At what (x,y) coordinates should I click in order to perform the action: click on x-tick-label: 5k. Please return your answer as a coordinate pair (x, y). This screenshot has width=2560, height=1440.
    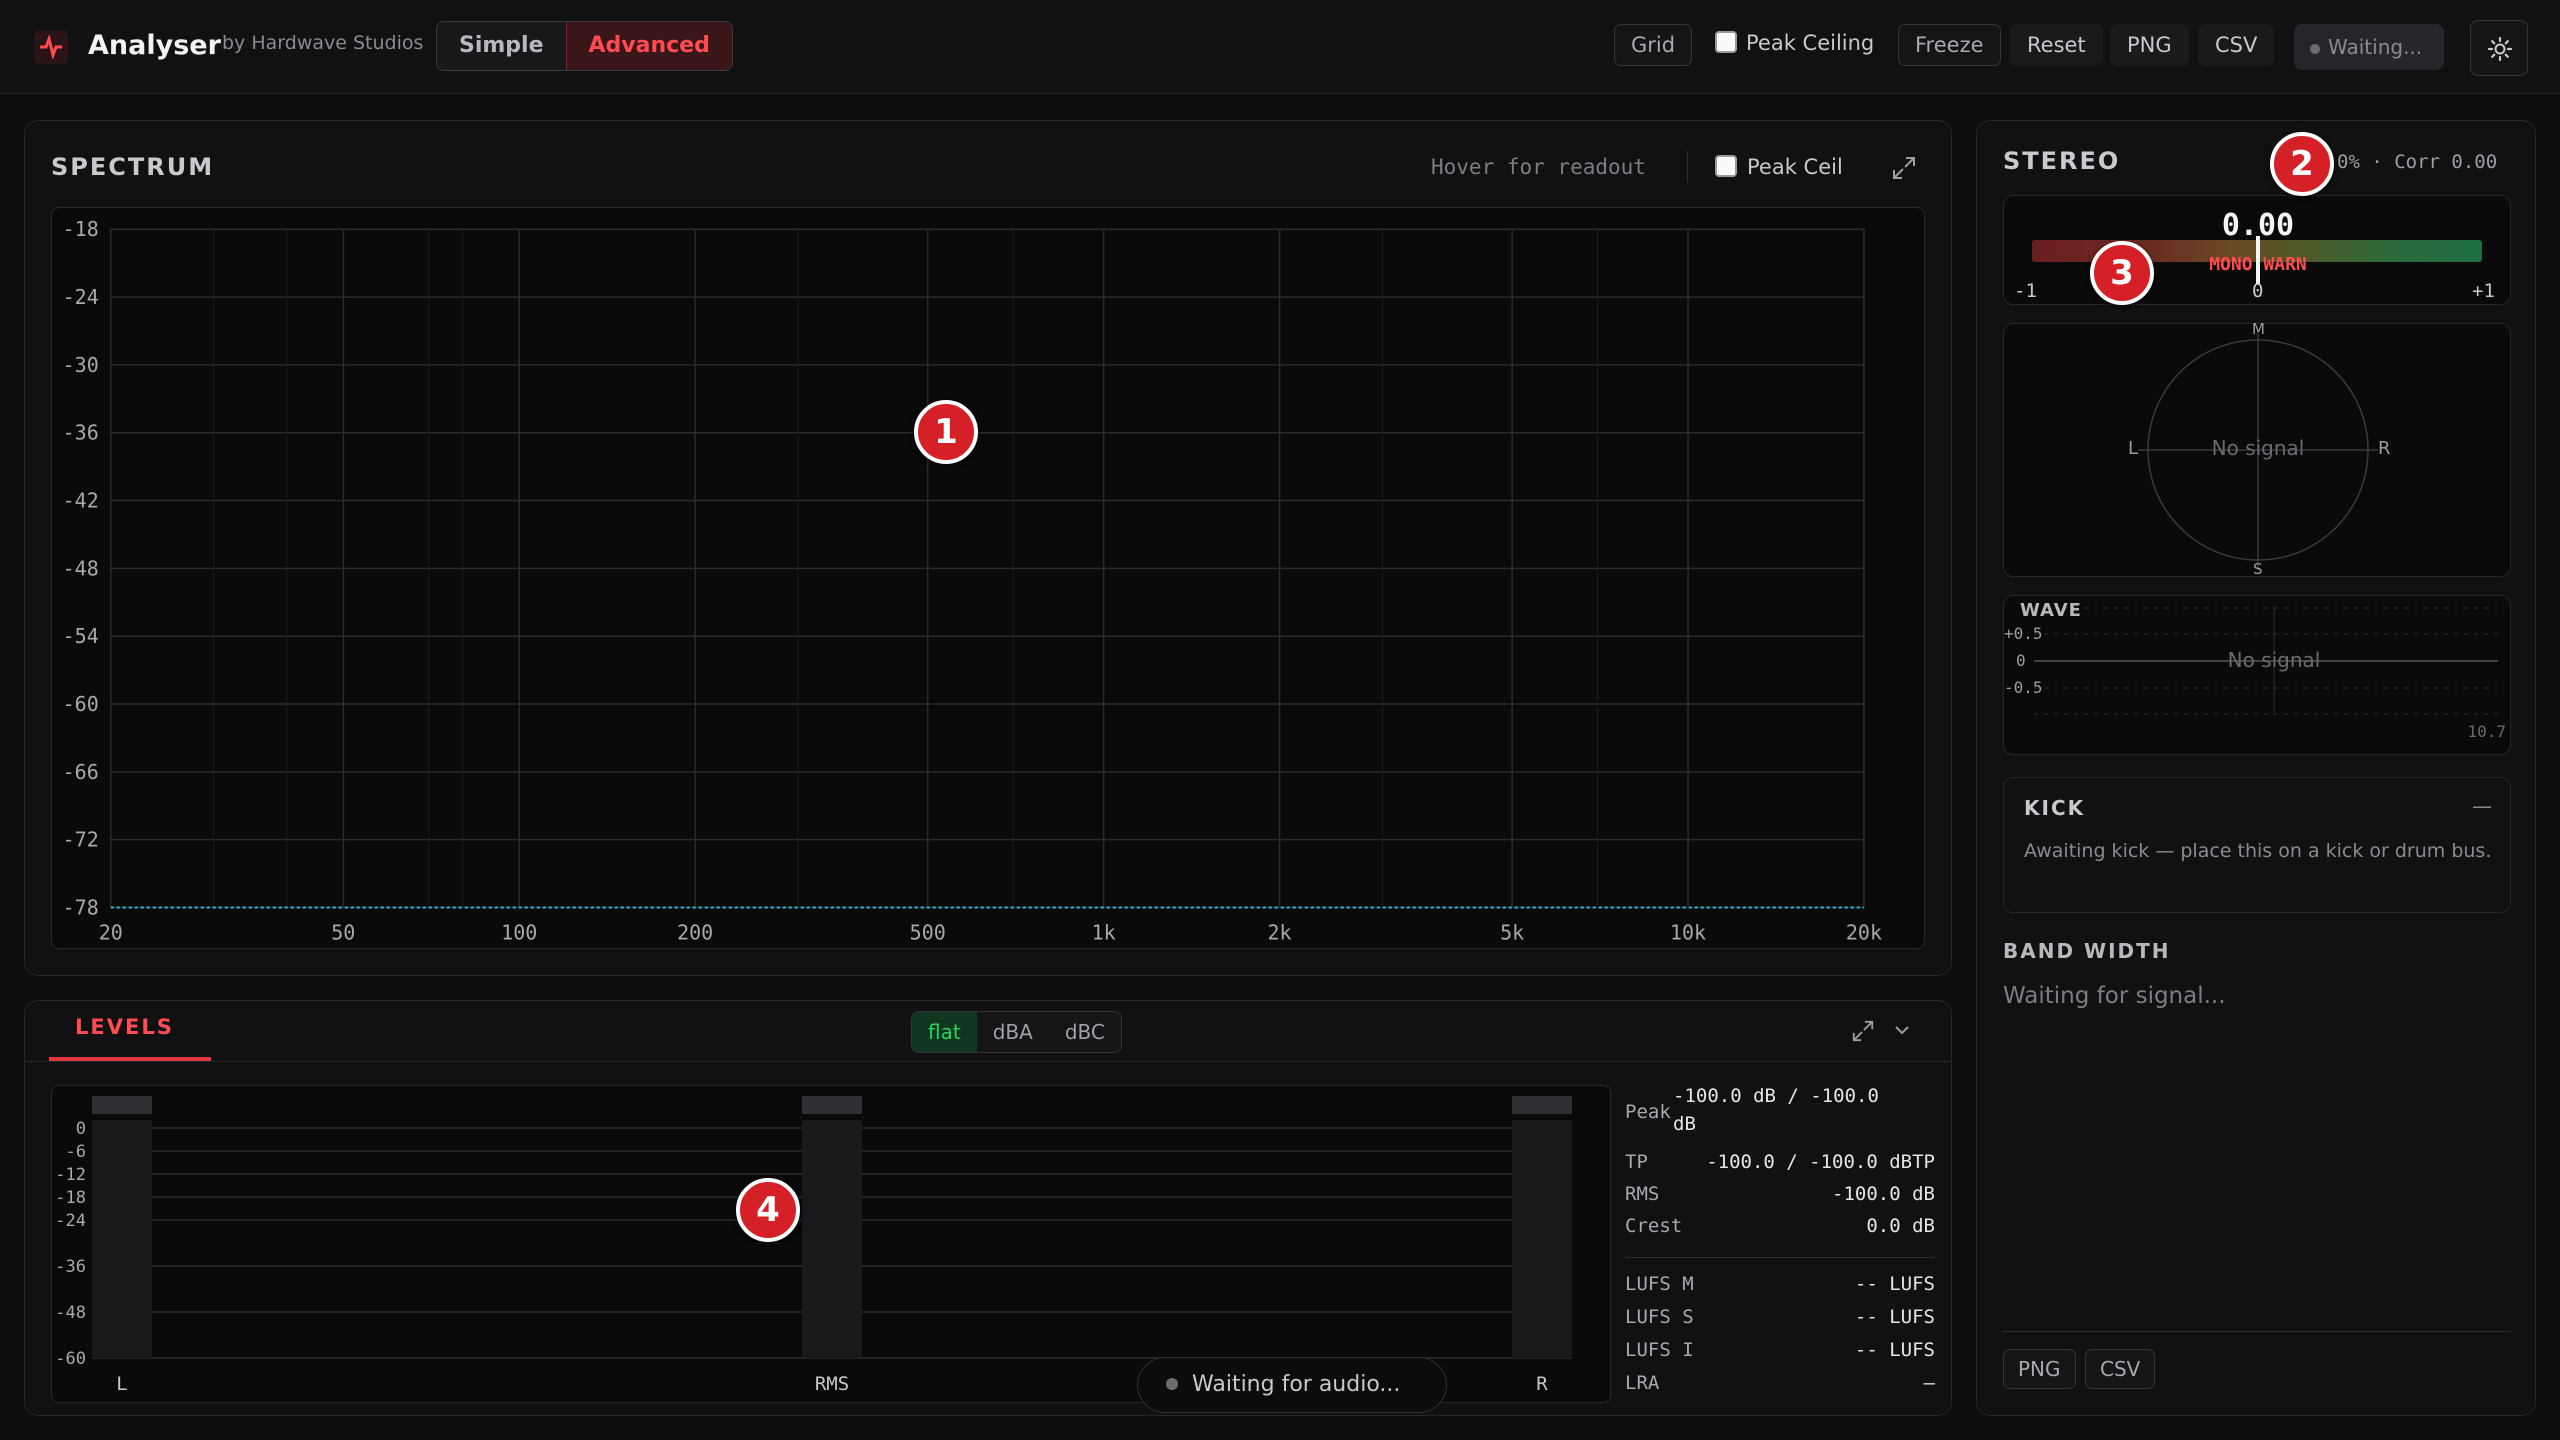
    Looking at the image, I should click on (1512, 933).